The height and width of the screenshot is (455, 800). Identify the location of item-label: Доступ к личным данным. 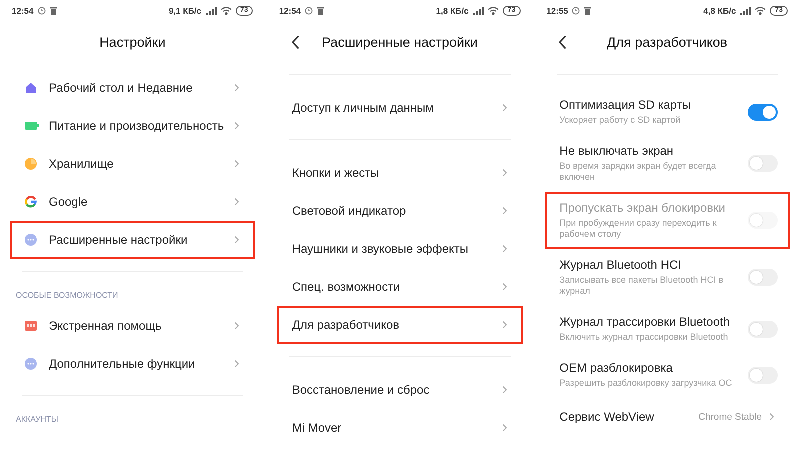
(363, 108).